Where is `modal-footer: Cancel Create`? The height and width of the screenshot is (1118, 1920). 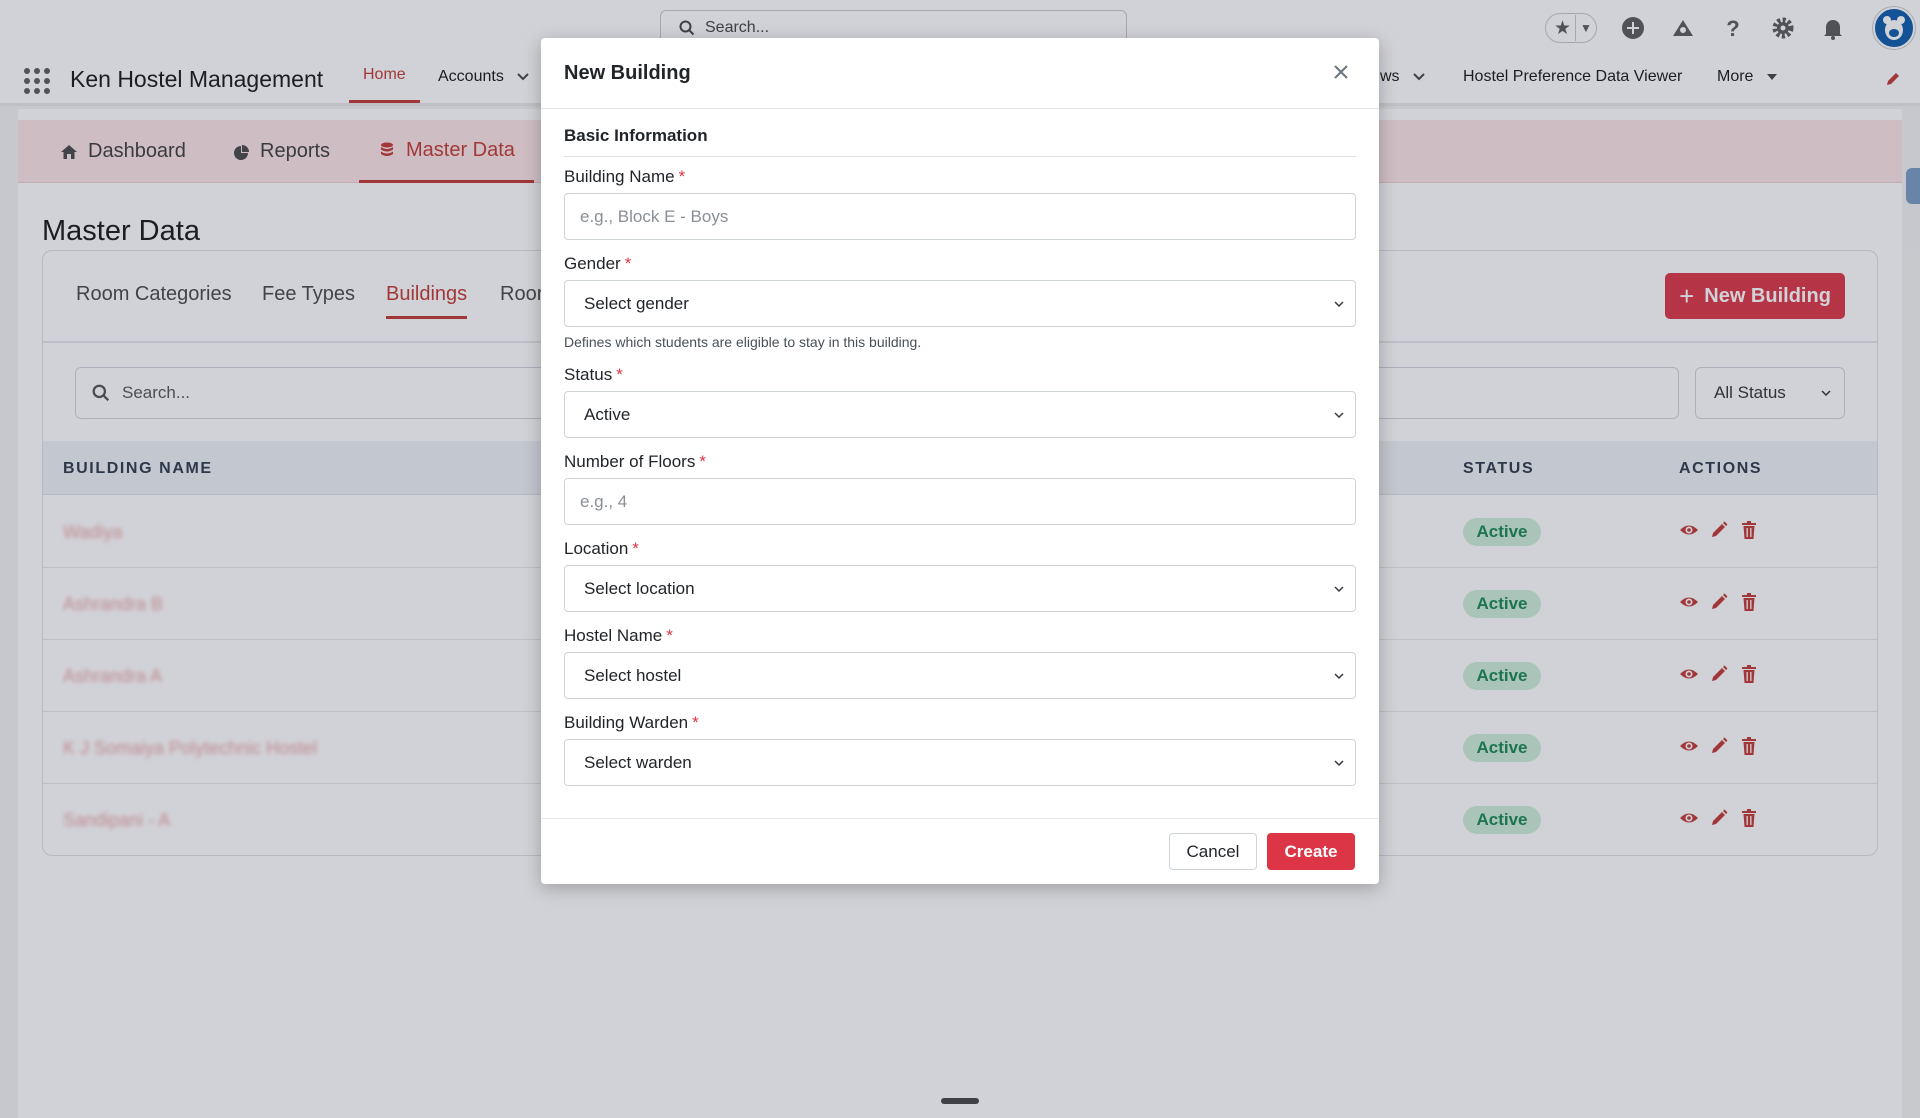
modal-footer: Cancel Create is located at coordinates (960, 851).